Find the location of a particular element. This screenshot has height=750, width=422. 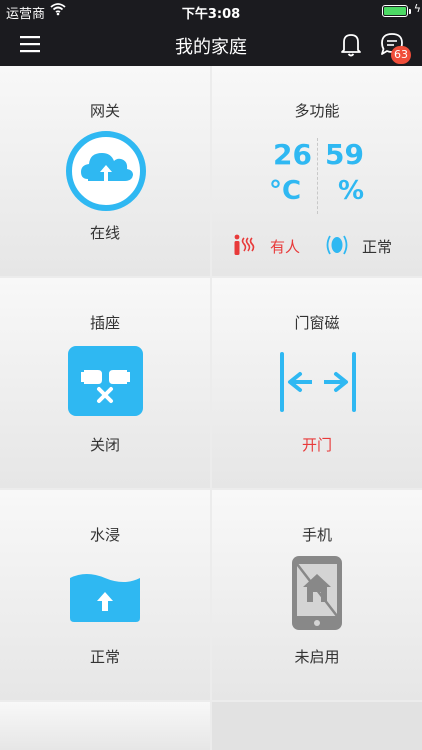

person-heat-icon is located at coordinates (244, 244).